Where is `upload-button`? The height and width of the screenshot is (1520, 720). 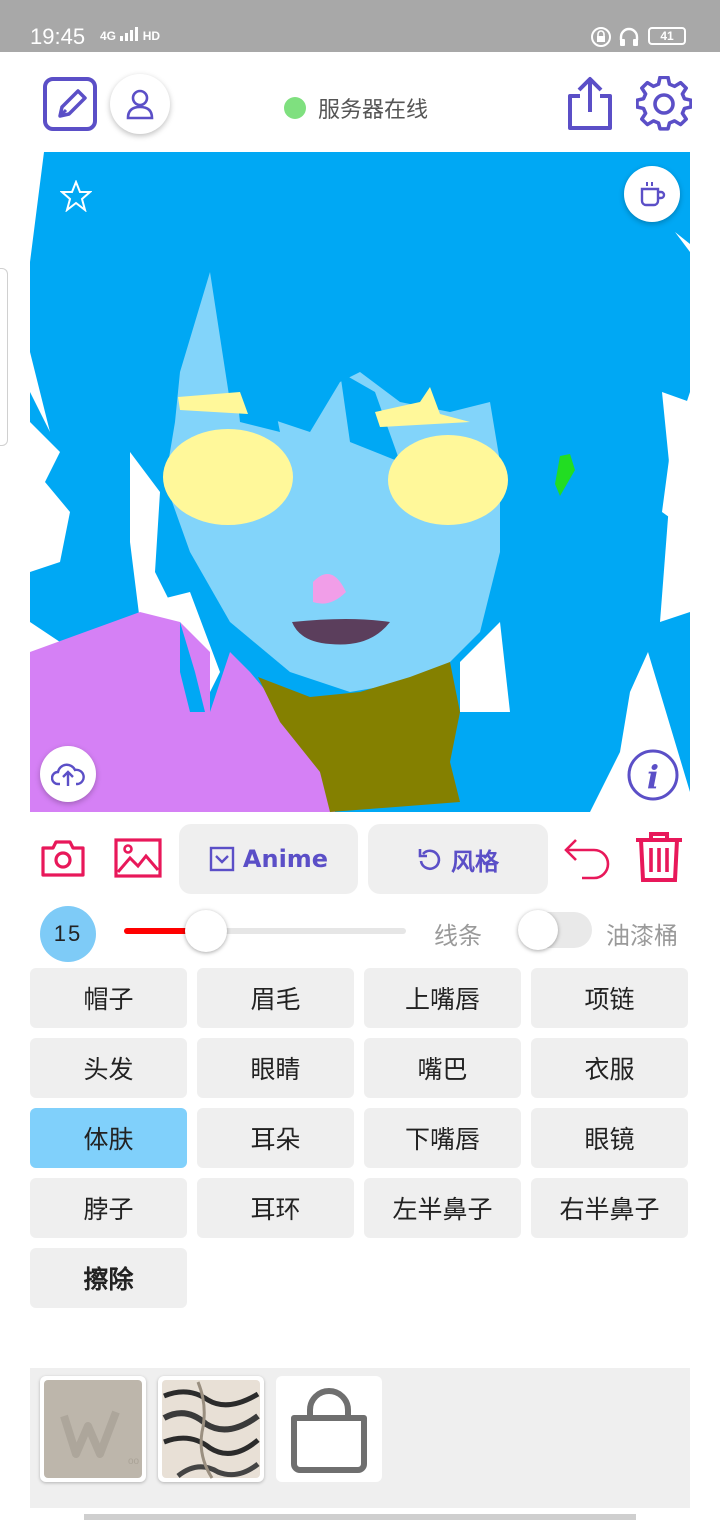
upload-button is located at coordinates (68, 774).